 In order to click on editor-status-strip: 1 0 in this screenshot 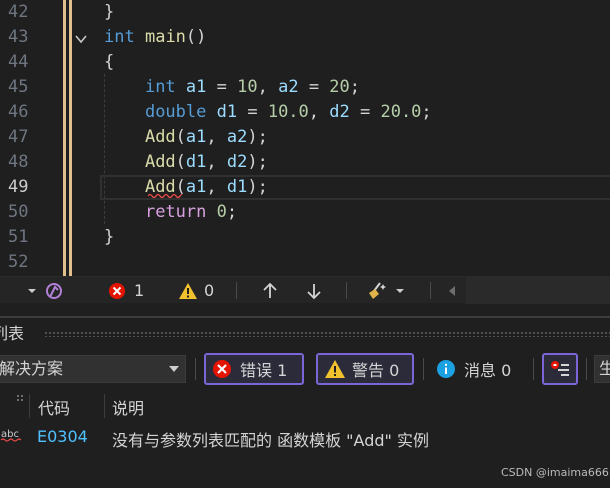, I will do `click(305, 290)`.